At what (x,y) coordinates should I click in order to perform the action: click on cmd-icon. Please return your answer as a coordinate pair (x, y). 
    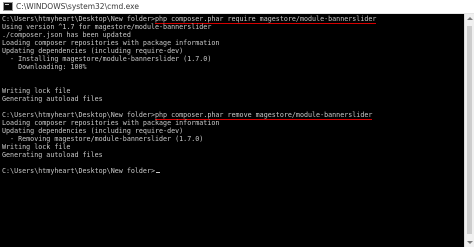
    Looking at the image, I should click on (8, 6).